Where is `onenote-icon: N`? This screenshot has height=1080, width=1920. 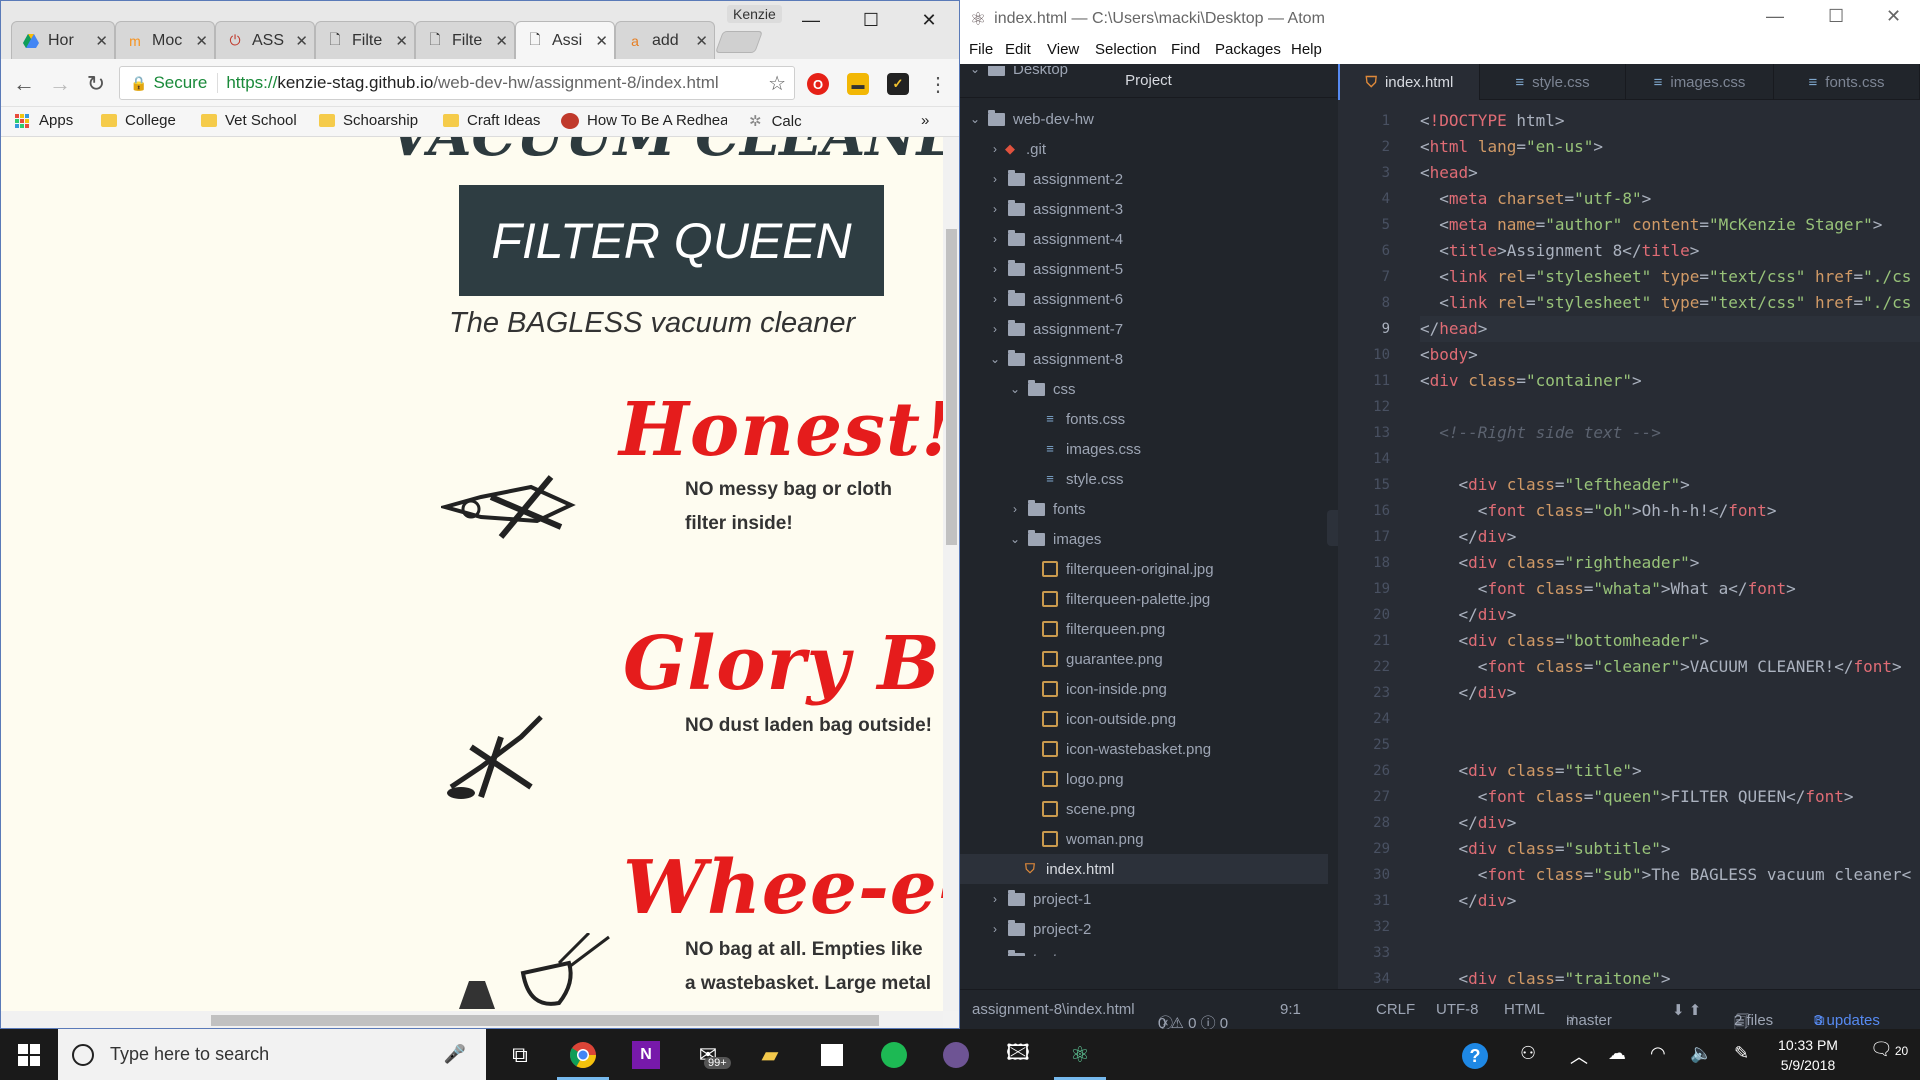
onenote-icon: N is located at coordinates (646, 1054).